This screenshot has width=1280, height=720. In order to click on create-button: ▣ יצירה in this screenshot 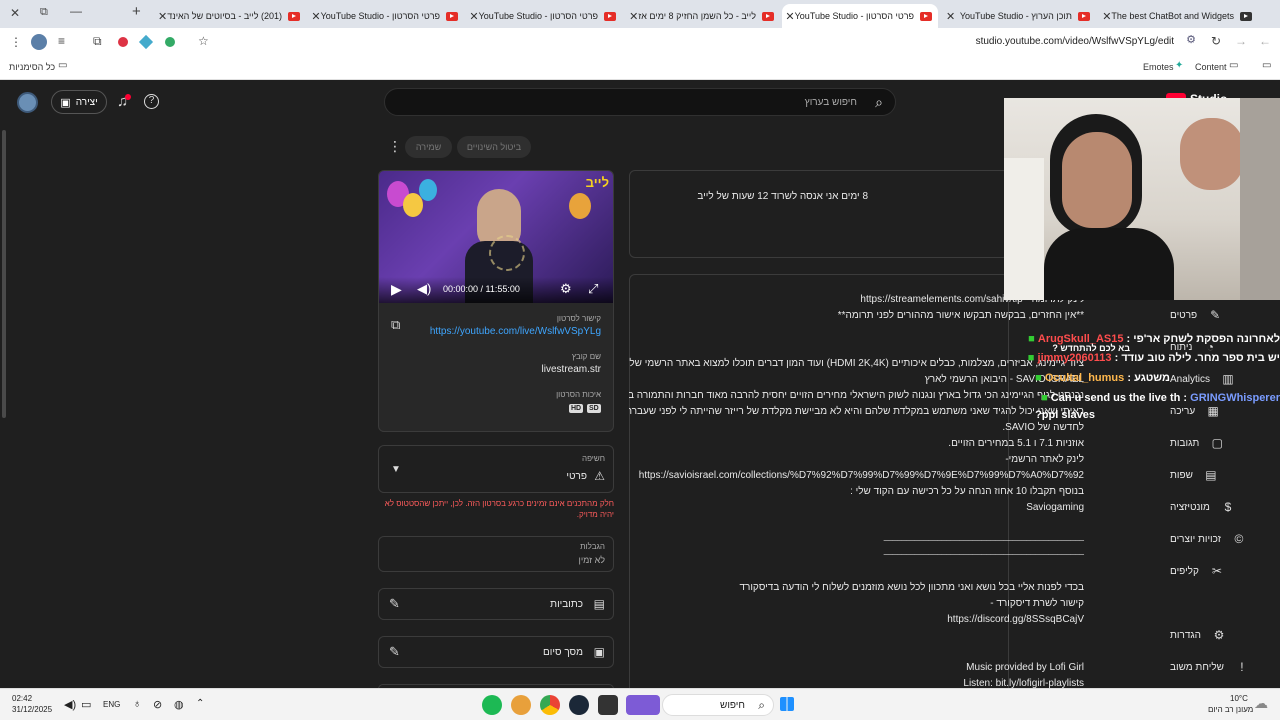, I will do `click(79, 102)`.